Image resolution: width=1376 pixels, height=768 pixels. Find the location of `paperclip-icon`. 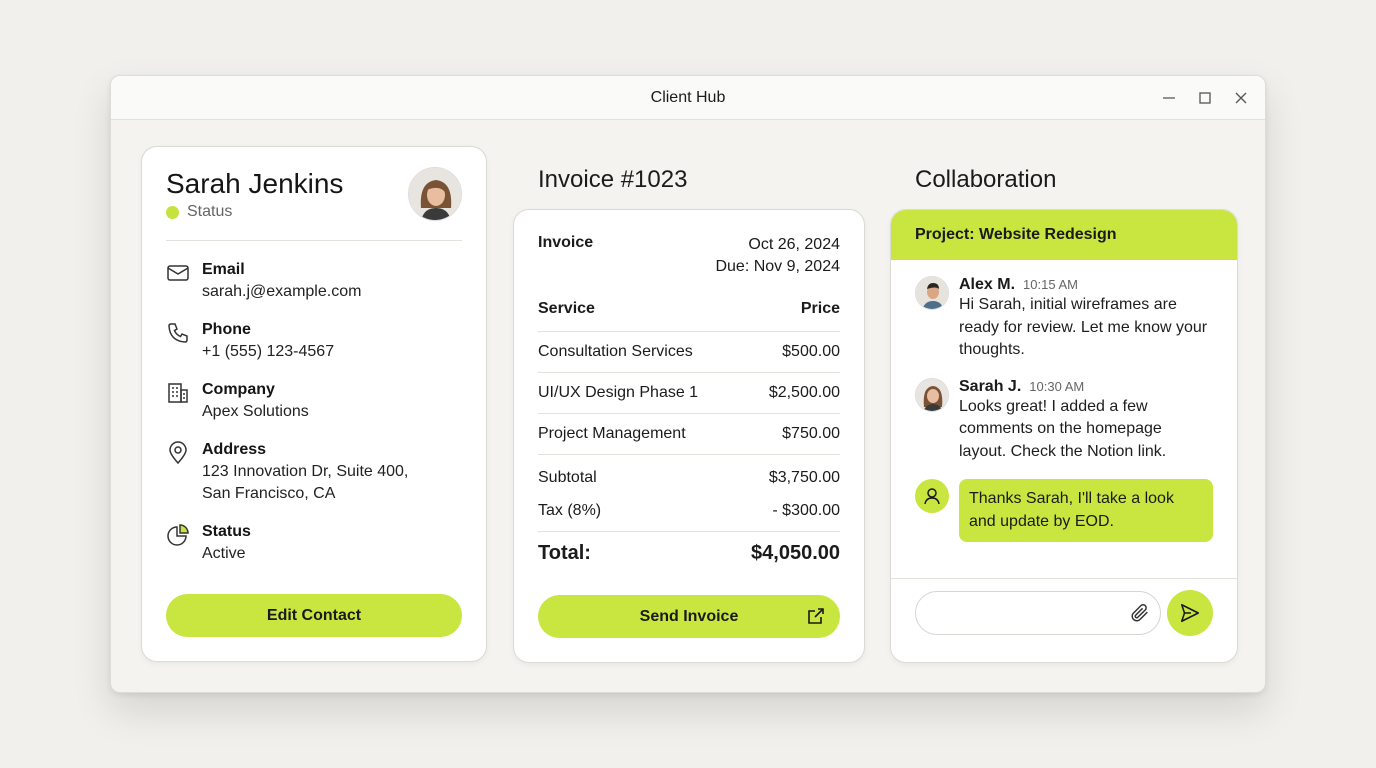

paperclip-icon is located at coordinates (1140, 613).